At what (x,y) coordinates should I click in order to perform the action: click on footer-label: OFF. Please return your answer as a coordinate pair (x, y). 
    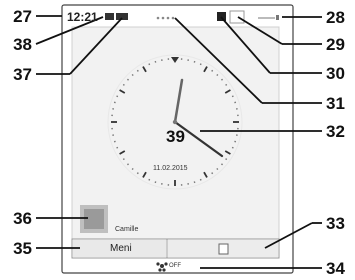
    Looking at the image, I should click on (175, 266).